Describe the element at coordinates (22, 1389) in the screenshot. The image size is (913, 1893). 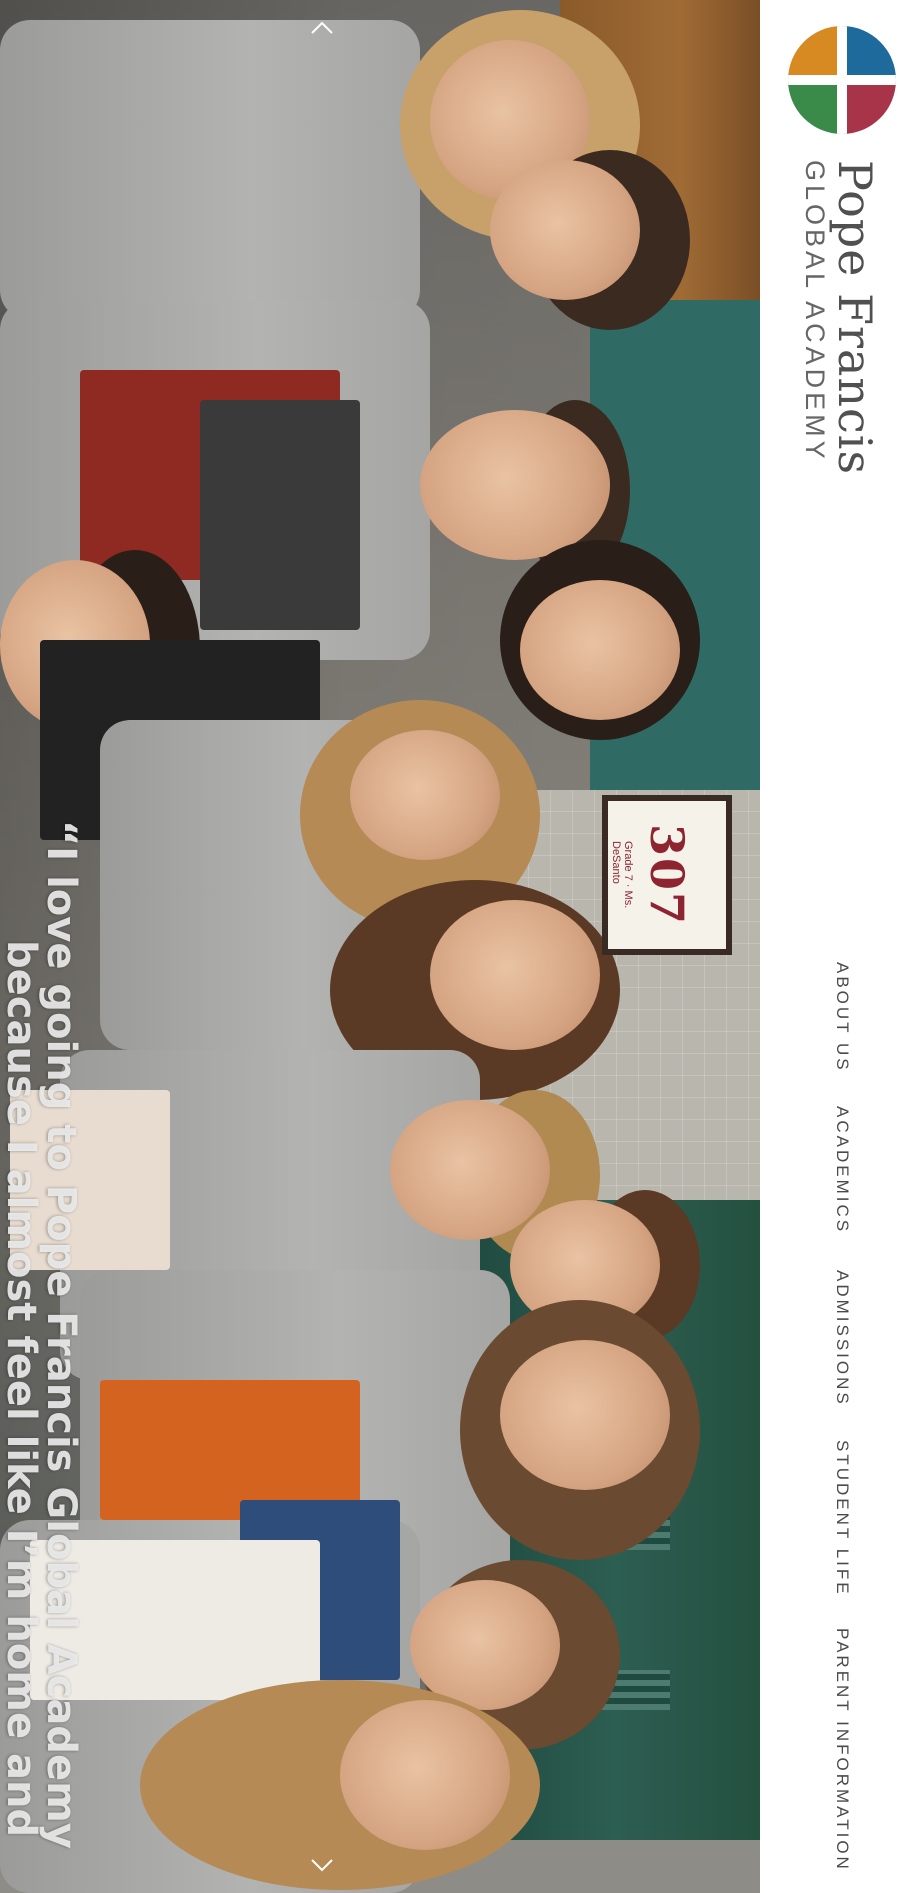
I see `hero-quote-line-2: because I almost feel like I’m home and` at that location.